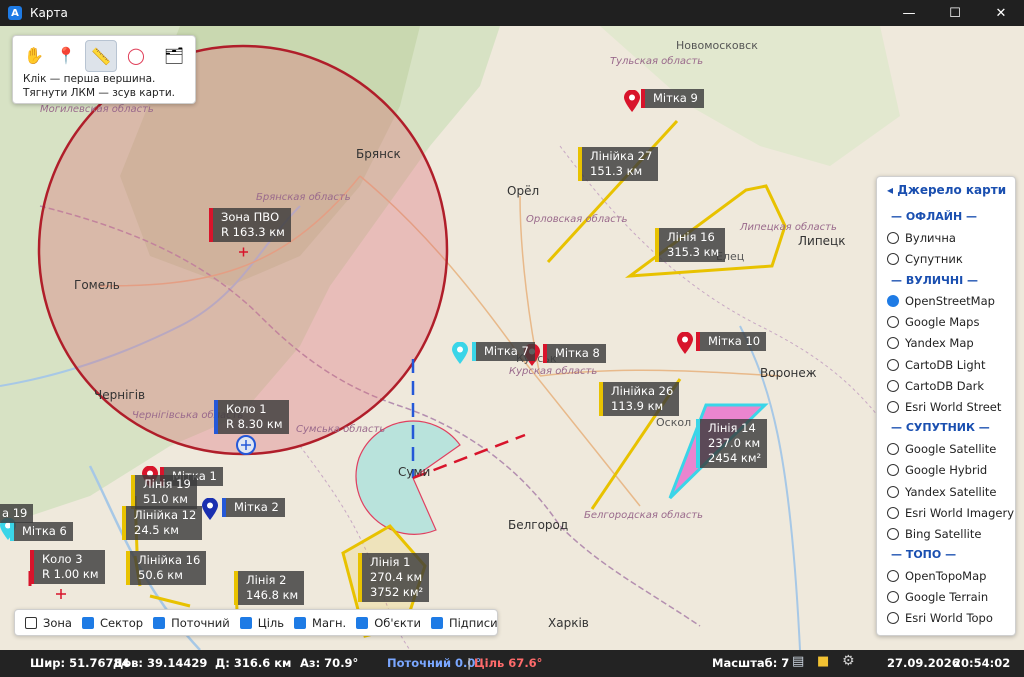 This screenshot has width=1024, height=677. I want to click on source-option-label: Google Satellite, so click(951, 449).